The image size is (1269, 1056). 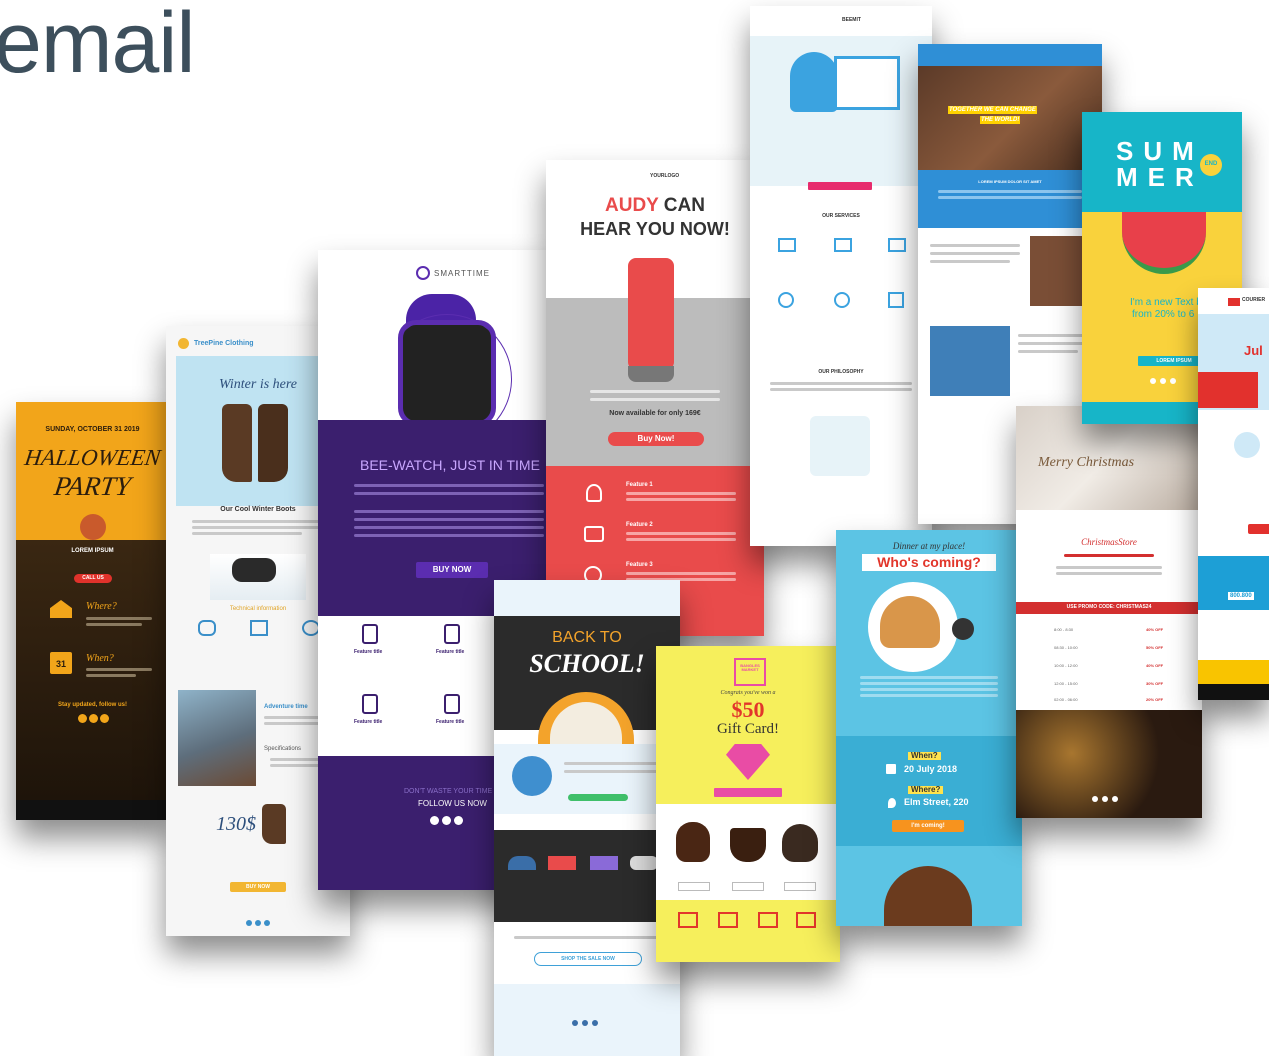 I want to click on tech-info-heading: Technical information, so click(x=258, y=609).